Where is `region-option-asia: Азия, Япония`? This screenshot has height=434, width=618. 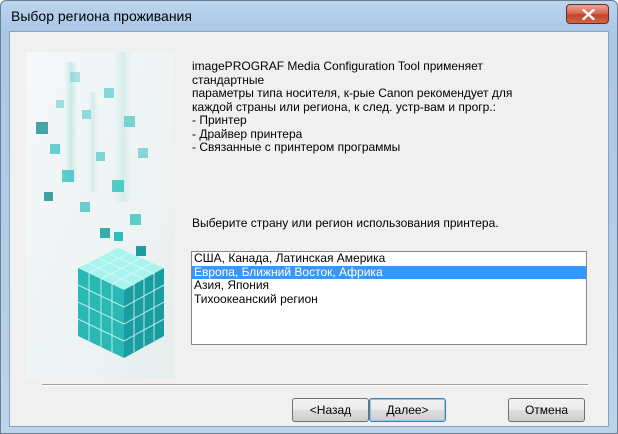 region-option-asia: Азия, Япония is located at coordinates (389, 285).